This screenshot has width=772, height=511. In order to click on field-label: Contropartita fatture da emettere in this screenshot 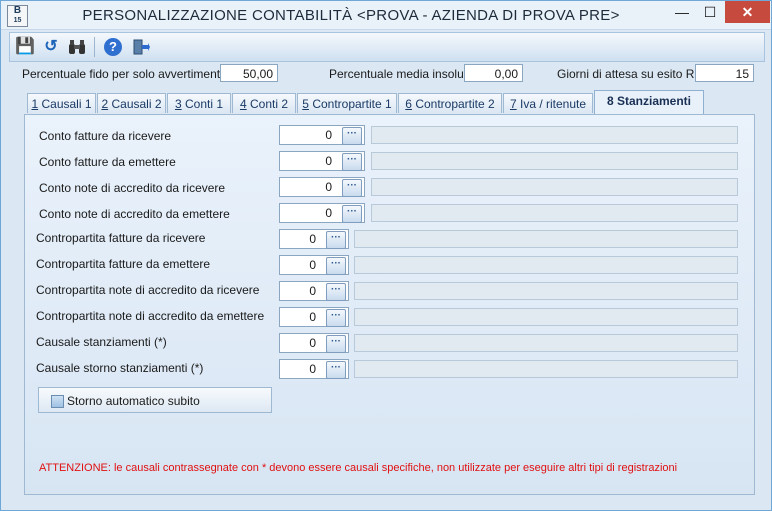, I will do `click(123, 264)`.